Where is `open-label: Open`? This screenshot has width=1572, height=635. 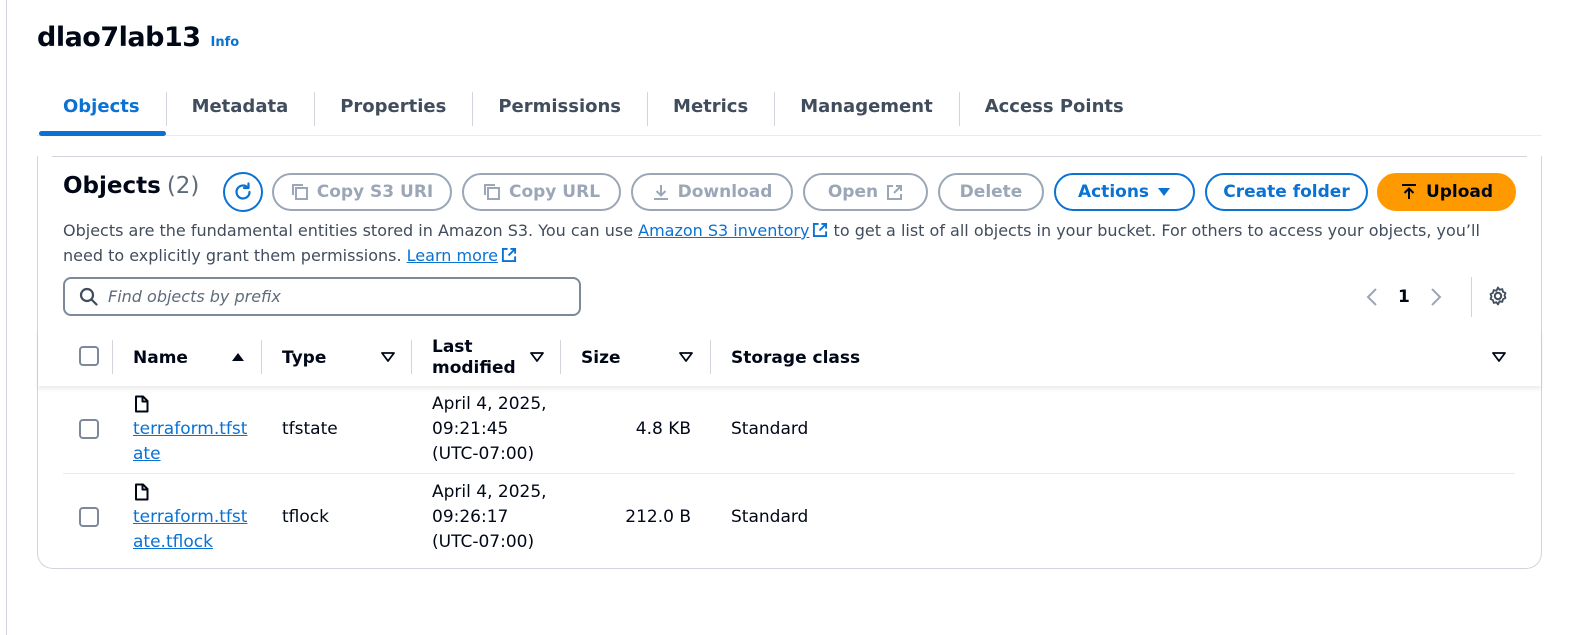
open-label: Open is located at coordinates (853, 192).